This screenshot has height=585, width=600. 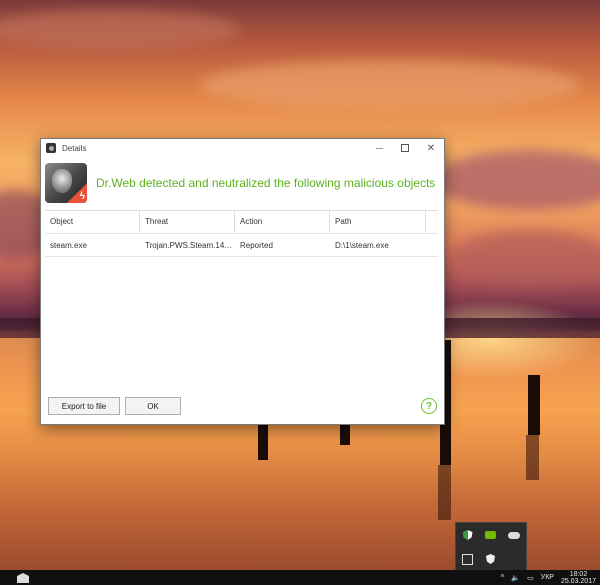 I want to click on app-box-icon, so click(x=467, y=559).